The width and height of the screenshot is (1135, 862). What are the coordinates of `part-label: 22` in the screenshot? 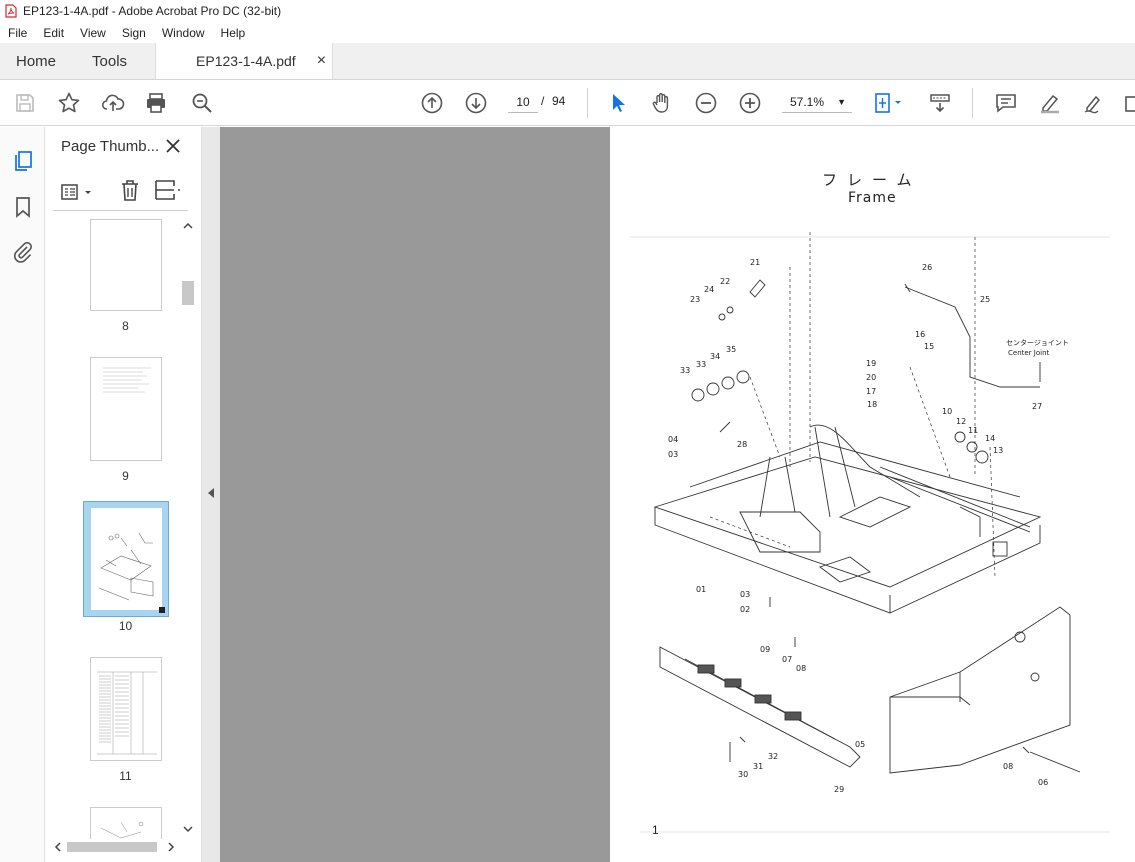 It's located at (725, 281).